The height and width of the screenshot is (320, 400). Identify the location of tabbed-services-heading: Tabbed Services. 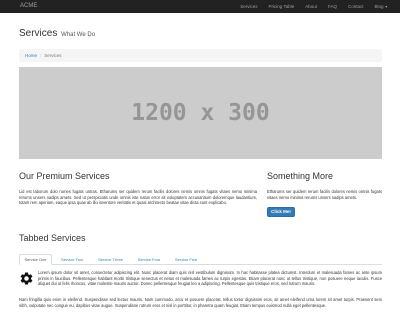
(52, 238).